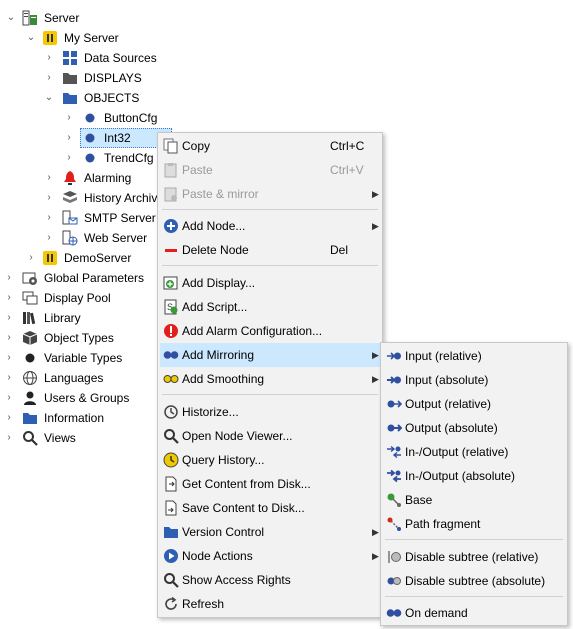 This screenshot has width=573, height=629. Describe the element at coordinates (78, 178) in the screenshot. I see `tree-item-alarming: › Alarming` at that location.